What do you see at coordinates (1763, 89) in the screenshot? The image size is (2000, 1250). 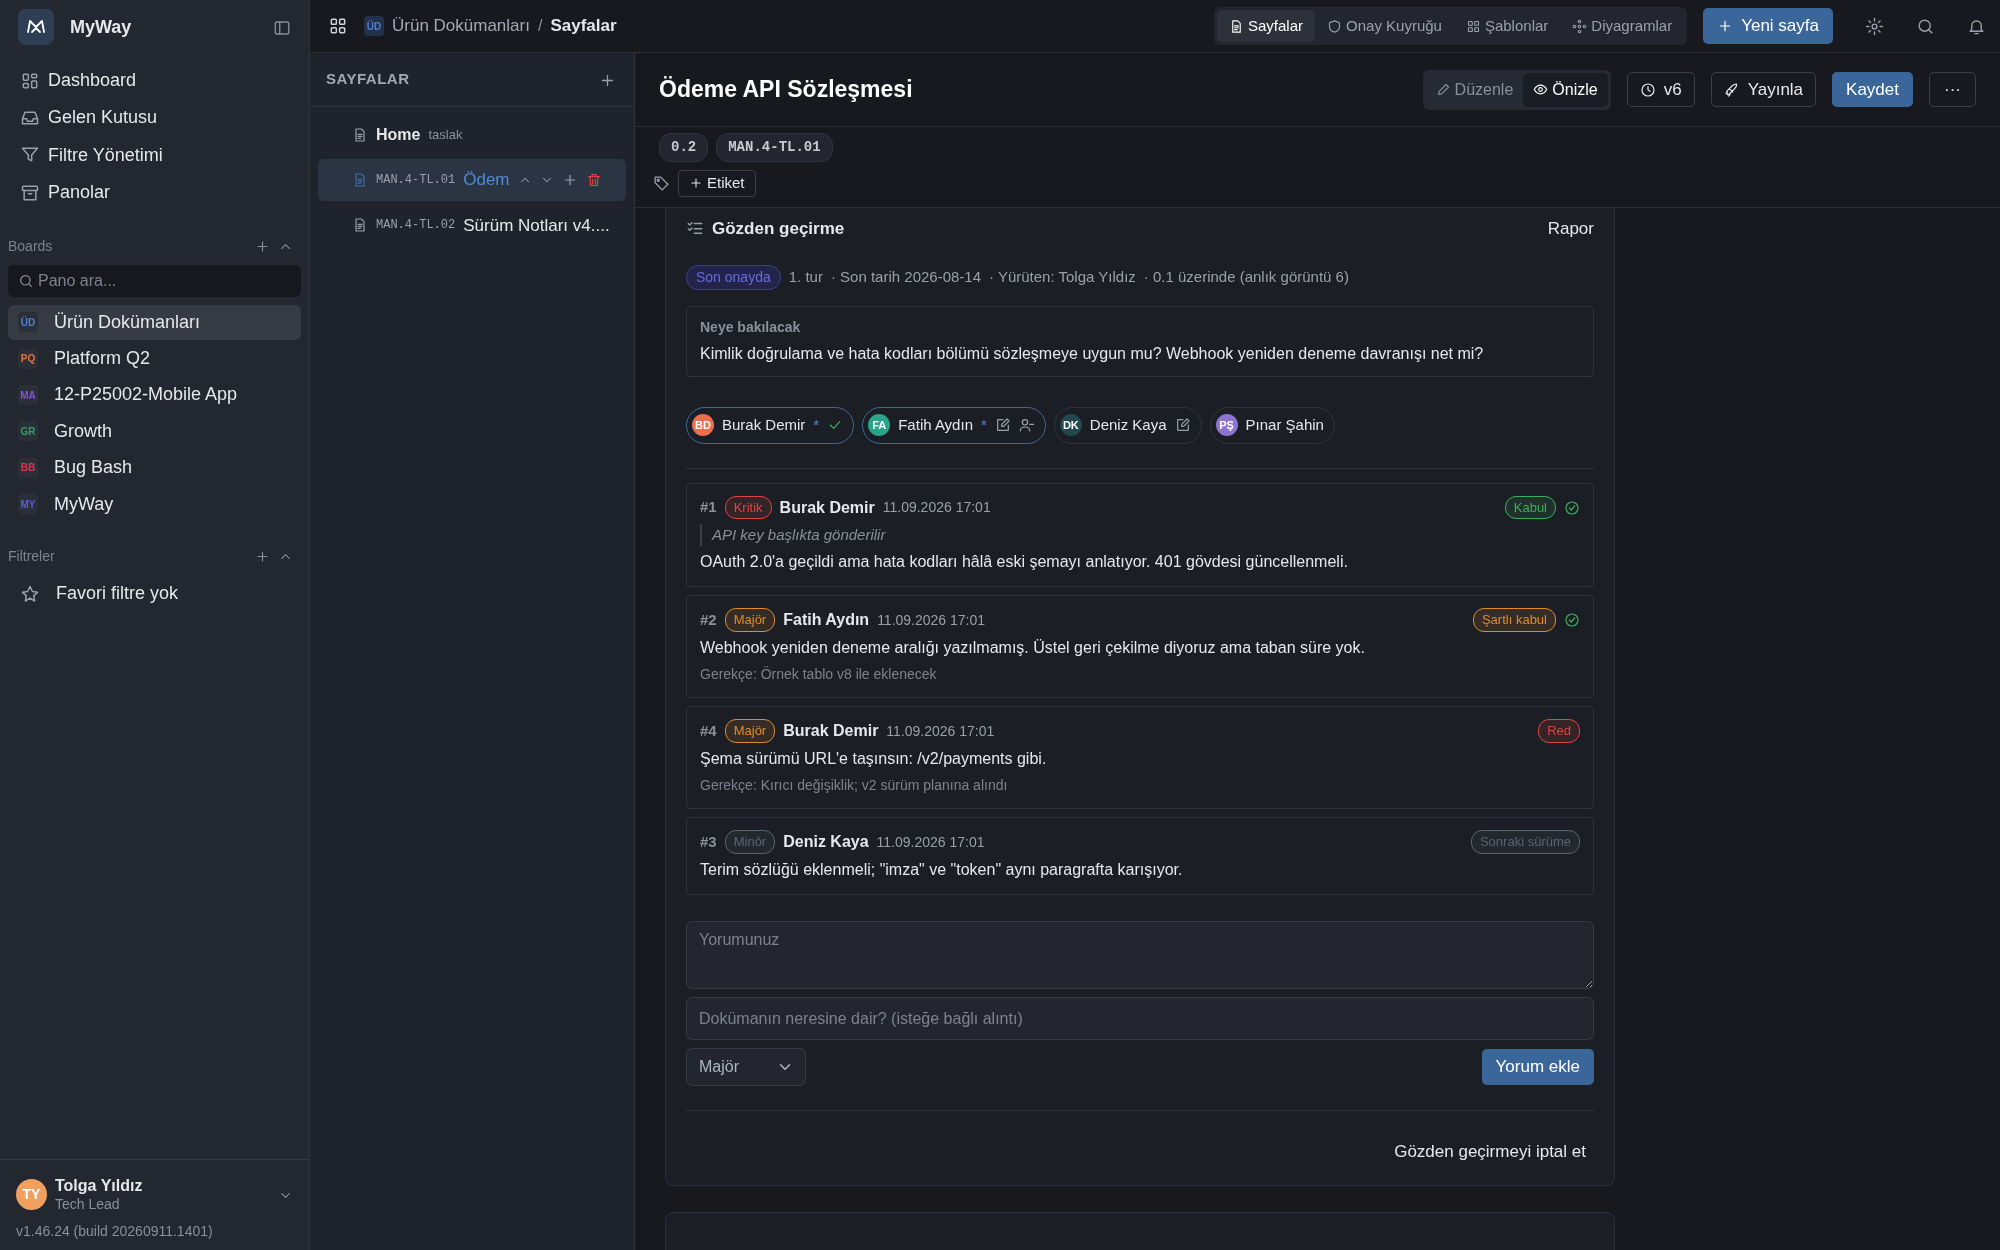 I see `publish-button: Yayınla` at bounding box center [1763, 89].